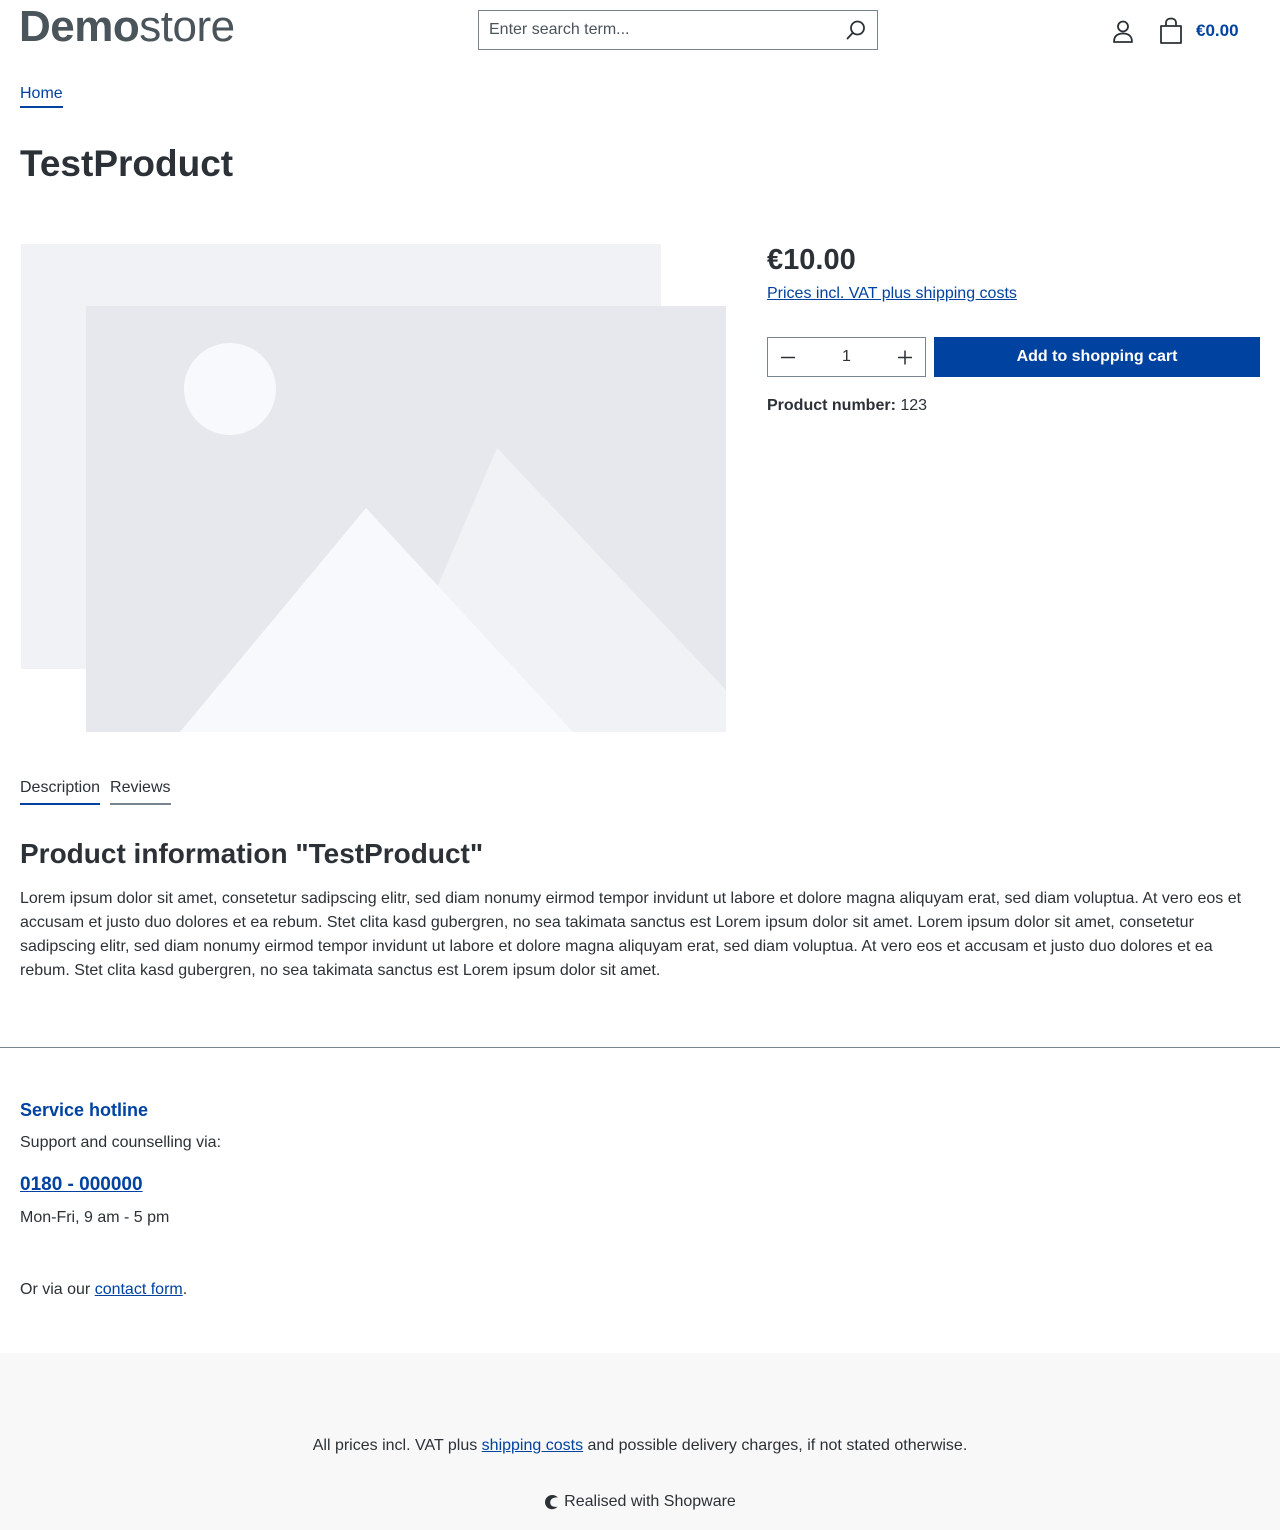 The image size is (1280, 1530). What do you see at coordinates (831, 405) in the screenshot?
I see `product-number-label: Product number:` at bounding box center [831, 405].